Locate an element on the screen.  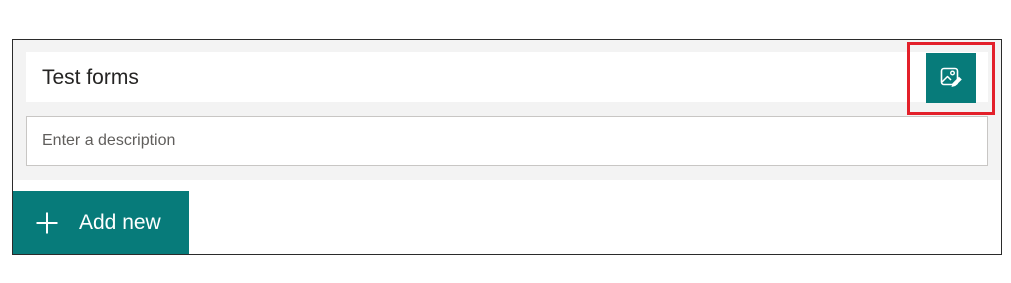
plus-icon is located at coordinates (47, 222).